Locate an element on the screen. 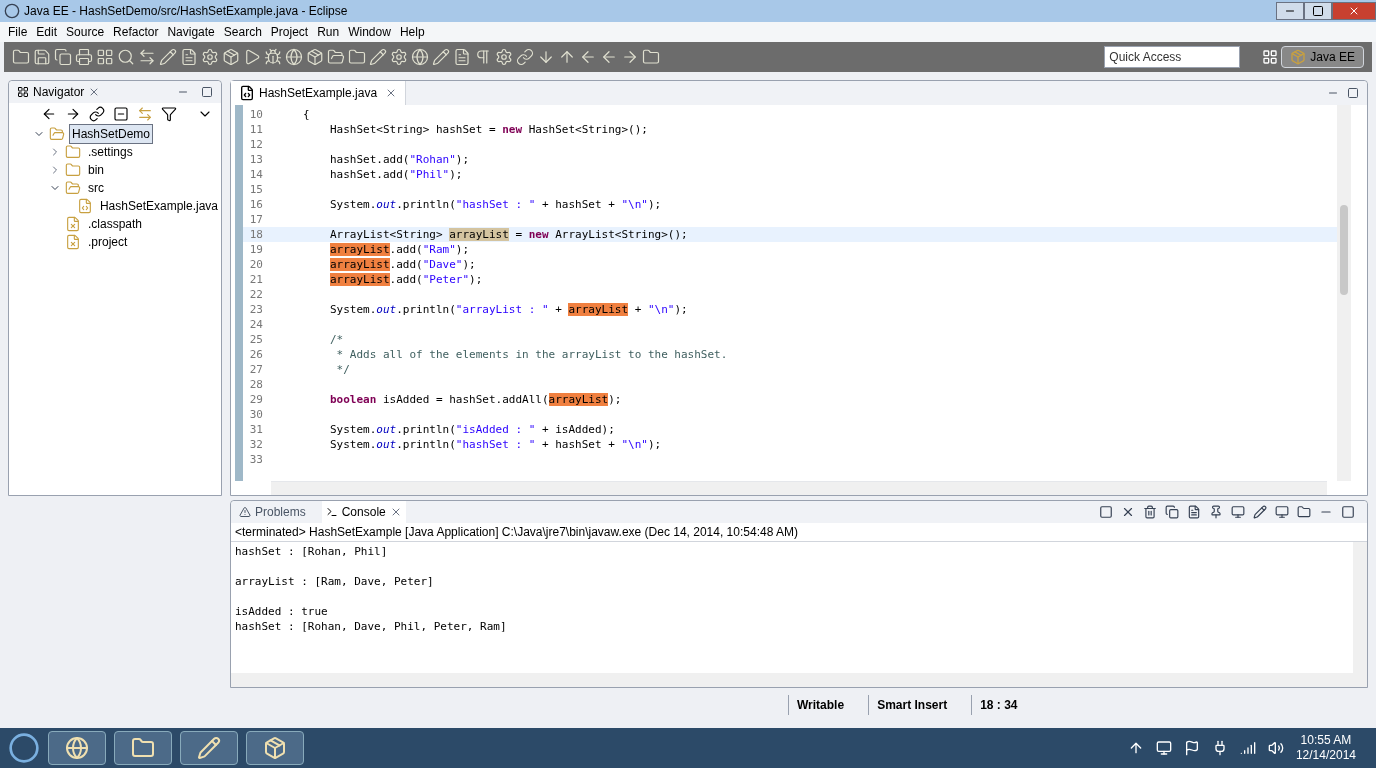  line-number: 15 is located at coordinates (255, 189).